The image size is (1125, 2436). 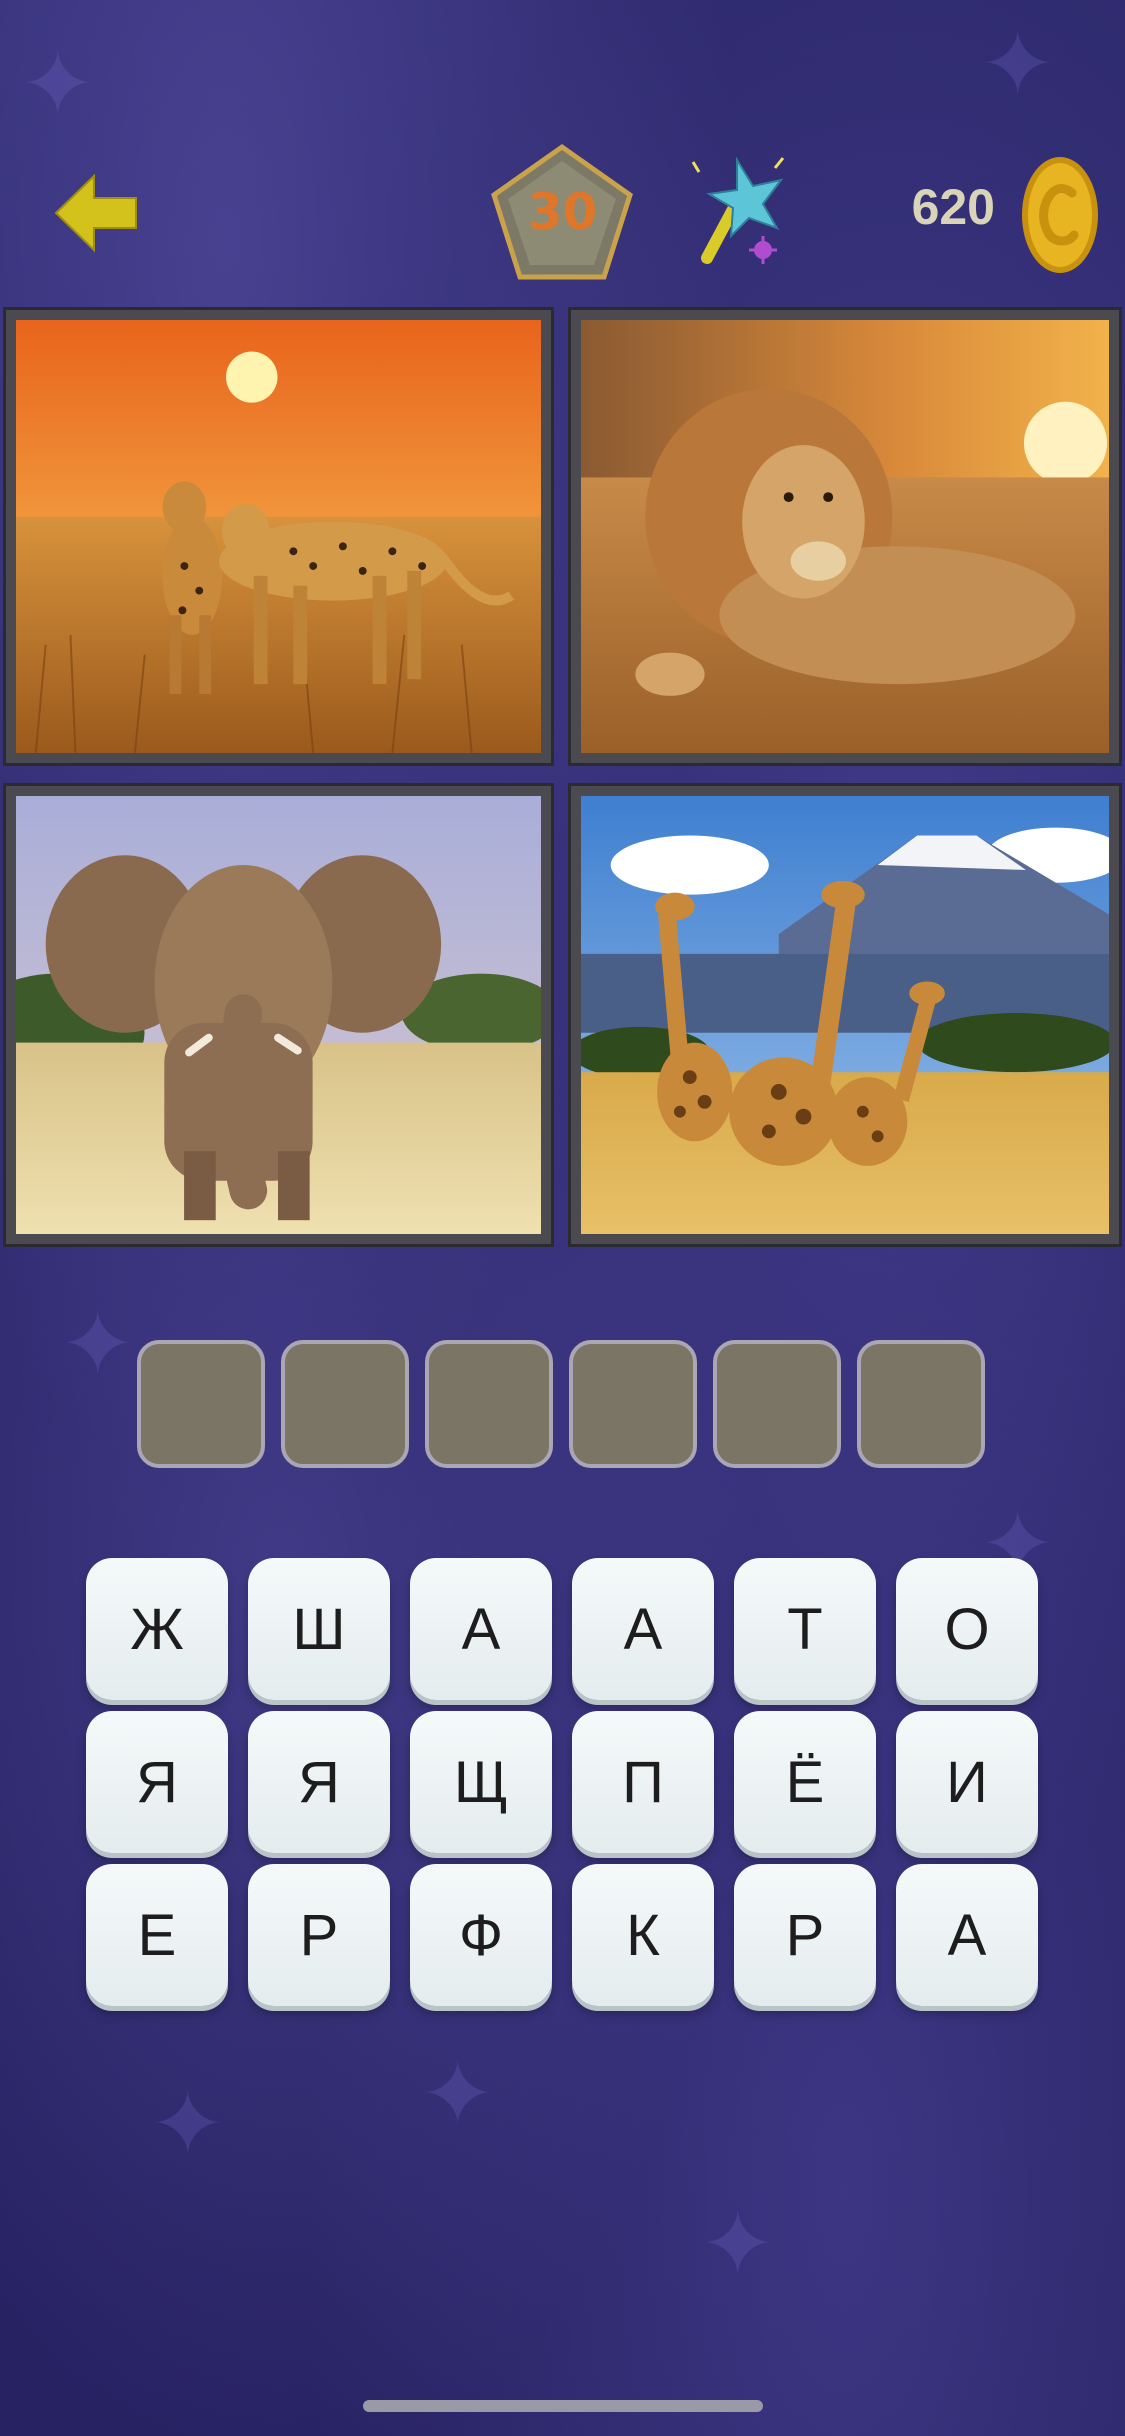 What do you see at coordinates (563, 2406) in the screenshot?
I see `home-indicator` at bounding box center [563, 2406].